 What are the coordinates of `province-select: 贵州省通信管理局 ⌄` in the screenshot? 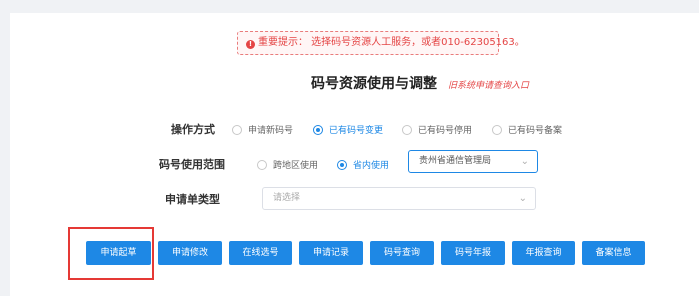 It's located at (473, 161).